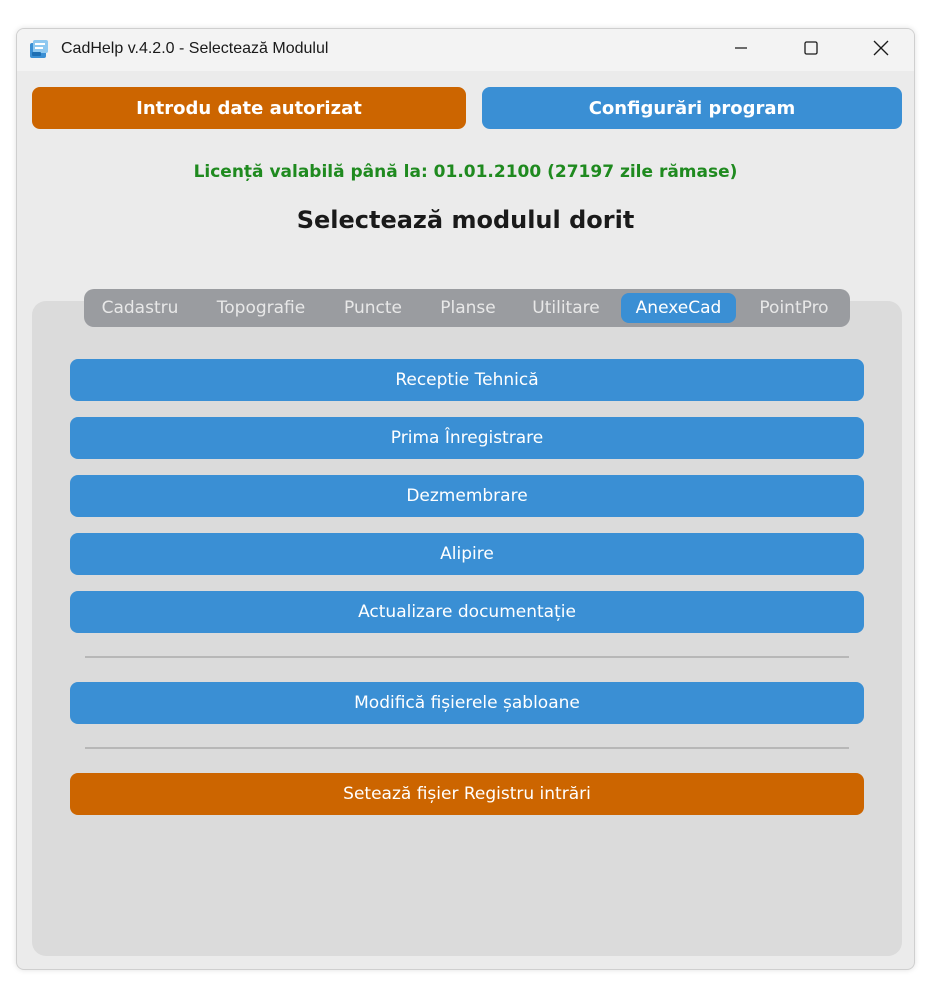 The width and height of the screenshot is (931, 1006). I want to click on maximize-icon, so click(811, 50).